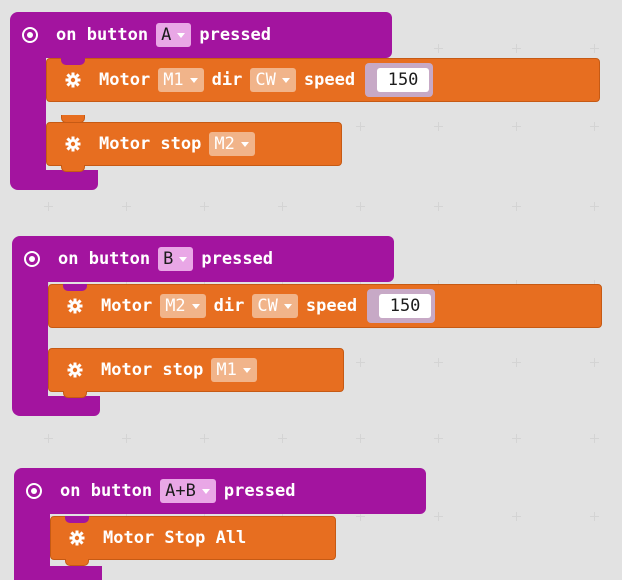 This screenshot has width=622, height=580. Describe the element at coordinates (174, 35) in the screenshot. I see `button-dropdown: A` at that location.